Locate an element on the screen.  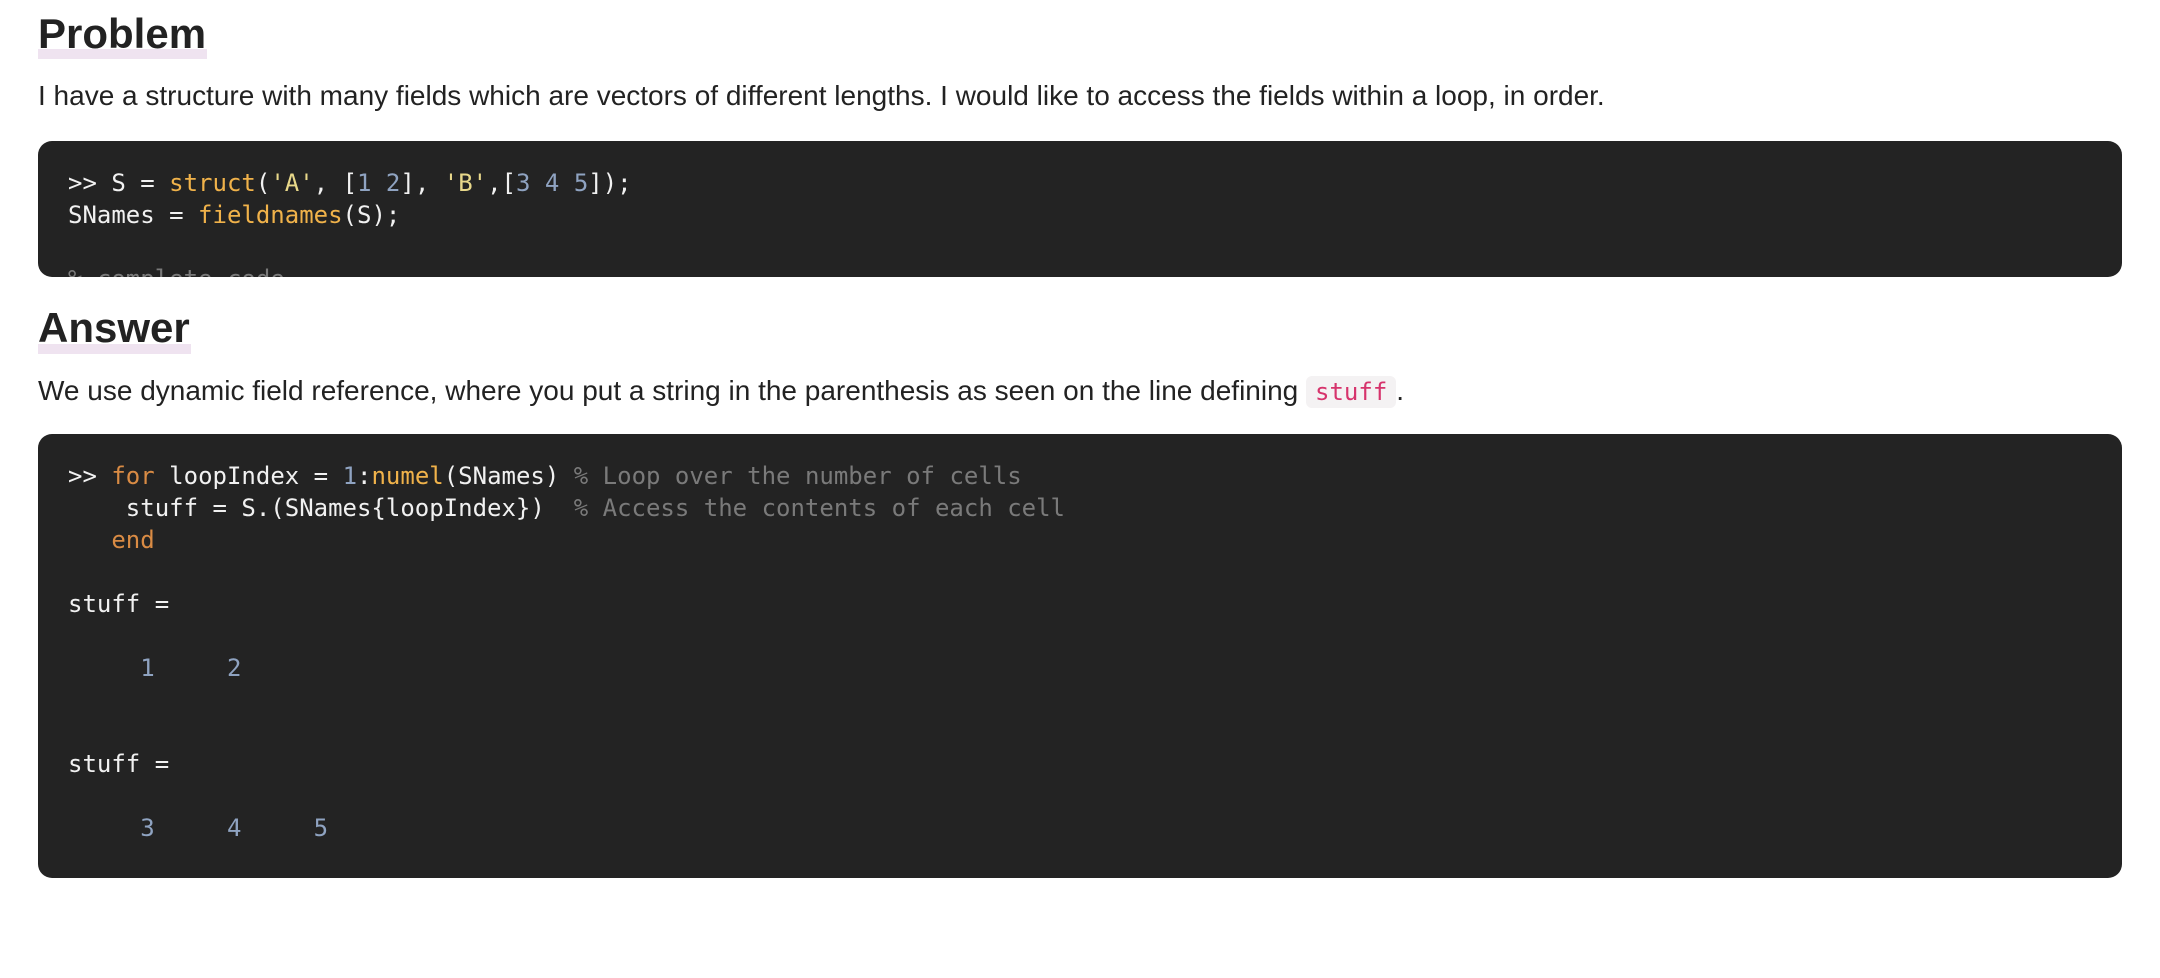
problem-heading: Problem is located at coordinates (123, 35).